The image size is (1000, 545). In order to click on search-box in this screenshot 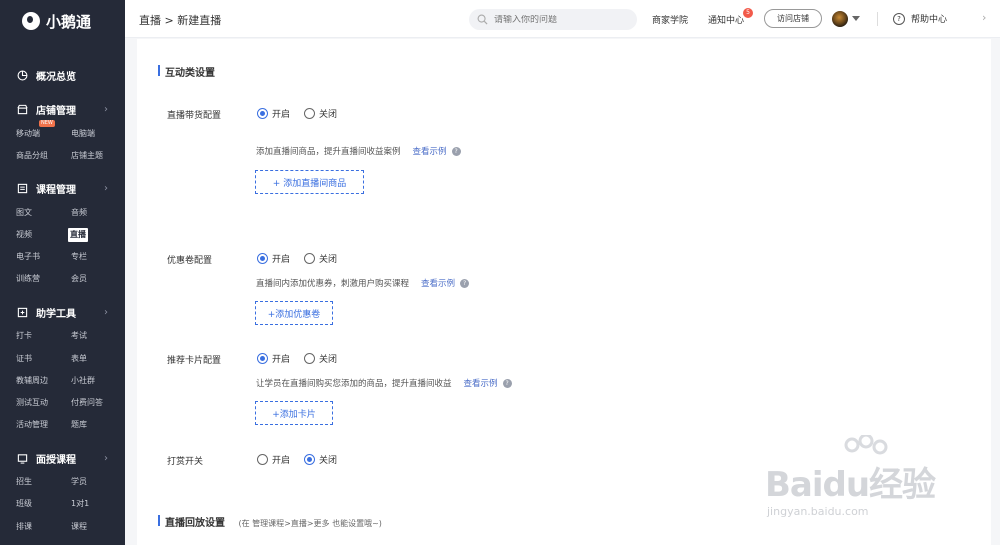, I will do `click(553, 19)`.